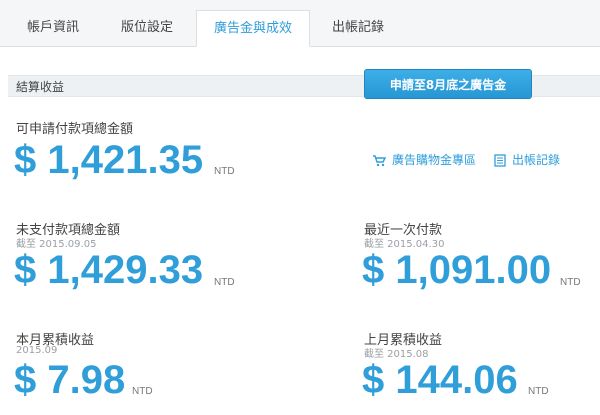 The image size is (600, 415). Describe the element at coordinates (358, 28) in the screenshot. I see `tab-billing-records: 出帳記錄` at that location.